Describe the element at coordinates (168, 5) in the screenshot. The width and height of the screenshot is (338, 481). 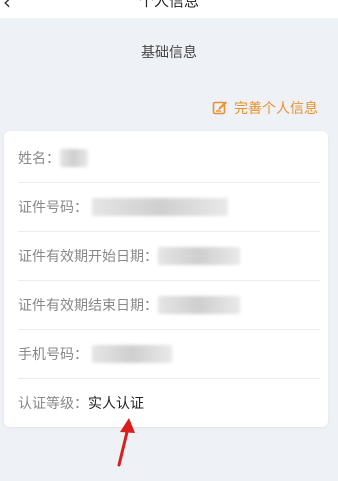
I see `page-title: 个人信息` at that location.